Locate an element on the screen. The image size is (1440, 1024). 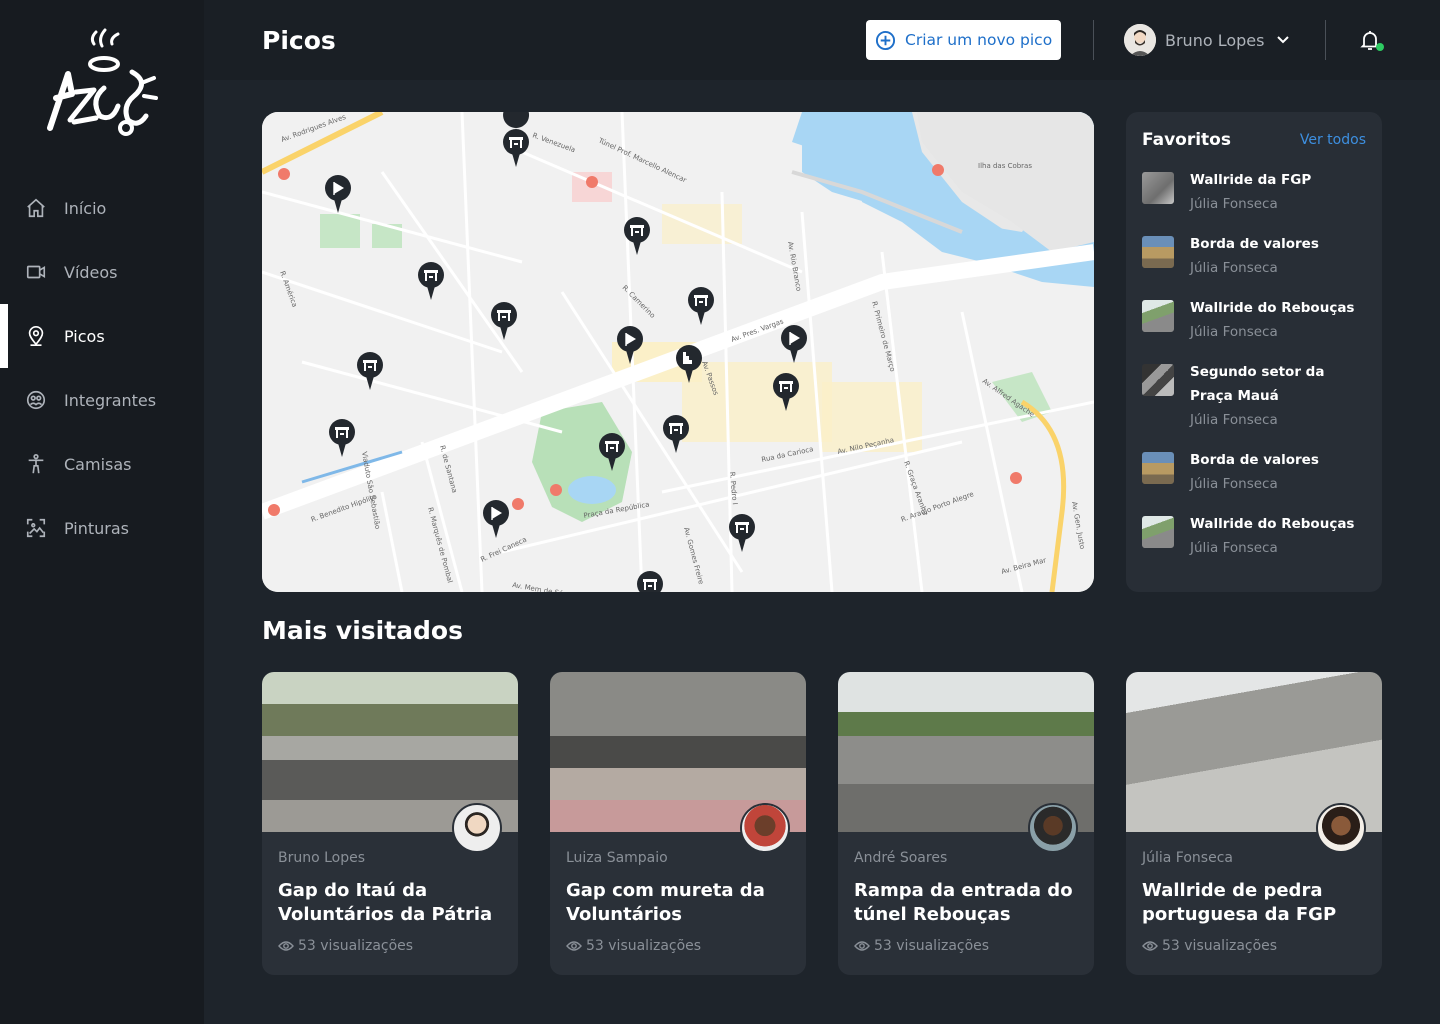
favorite-item: Wallride da FGP Júlia Fonseca is located at coordinates (1256, 192).